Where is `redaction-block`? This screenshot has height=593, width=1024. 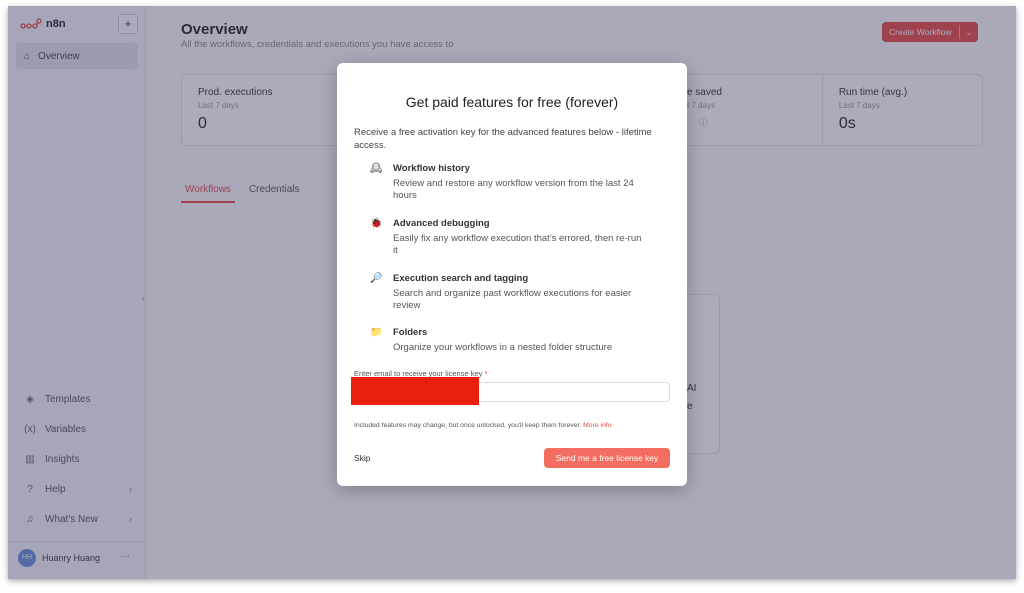
redaction-block is located at coordinates (415, 391).